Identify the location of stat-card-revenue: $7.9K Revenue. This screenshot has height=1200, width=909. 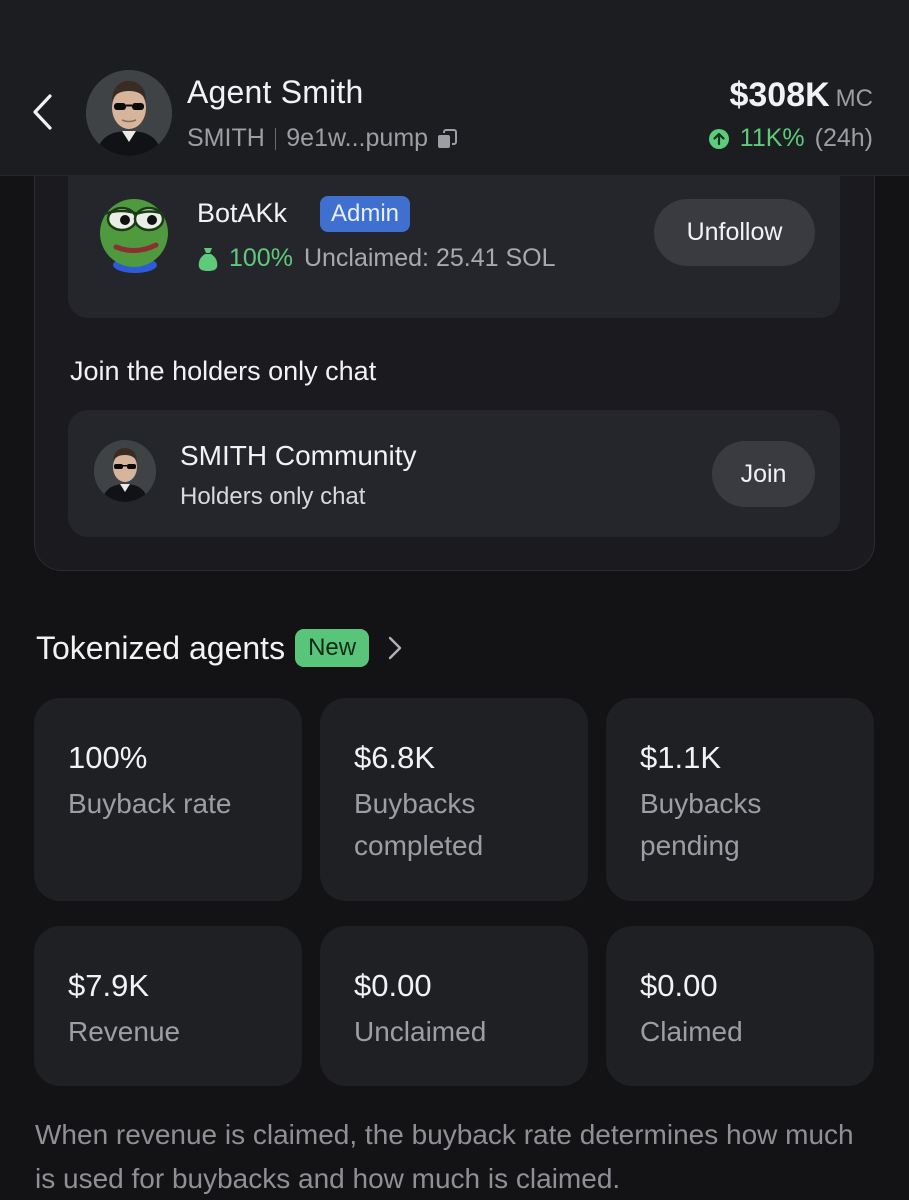
(168, 1006).